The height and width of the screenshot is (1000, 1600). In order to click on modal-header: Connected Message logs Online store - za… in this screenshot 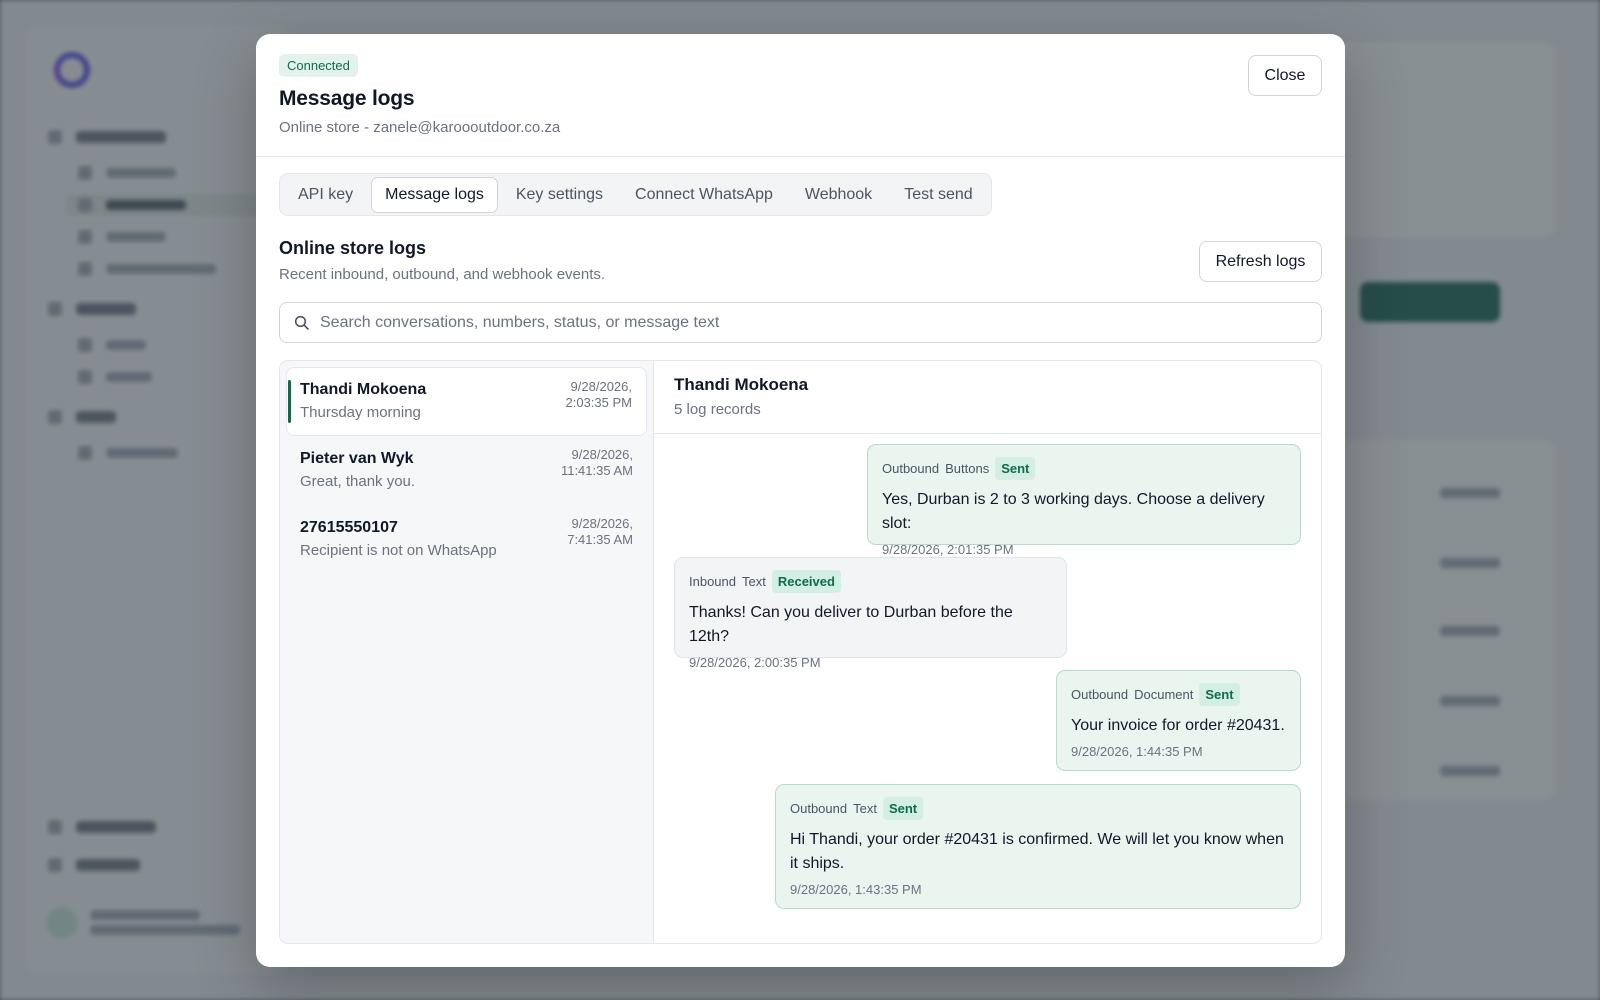, I will do `click(800, 95)`.